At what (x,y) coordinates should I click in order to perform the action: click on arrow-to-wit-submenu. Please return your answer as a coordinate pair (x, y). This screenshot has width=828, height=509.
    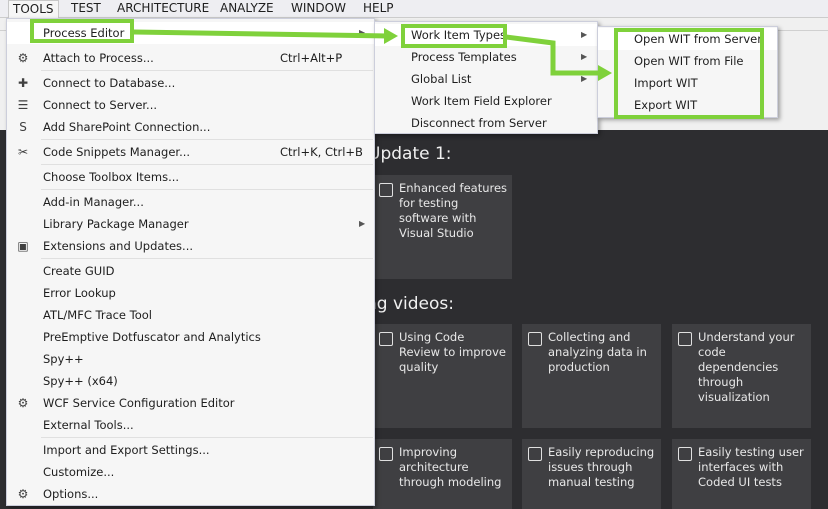
    Looking at the image, I should click on (552, 55).